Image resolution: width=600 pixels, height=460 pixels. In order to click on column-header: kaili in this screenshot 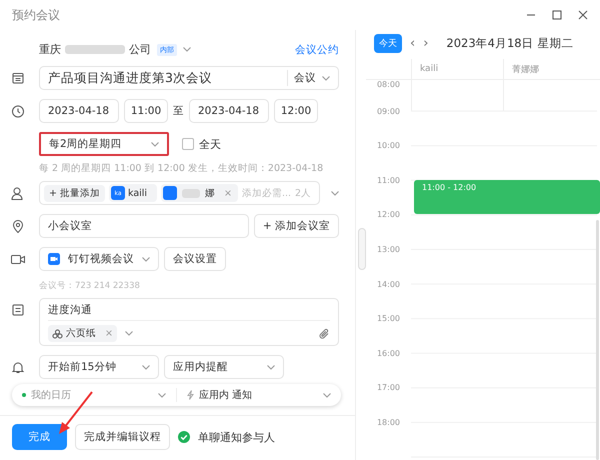, I will do `click(457, 69)`.